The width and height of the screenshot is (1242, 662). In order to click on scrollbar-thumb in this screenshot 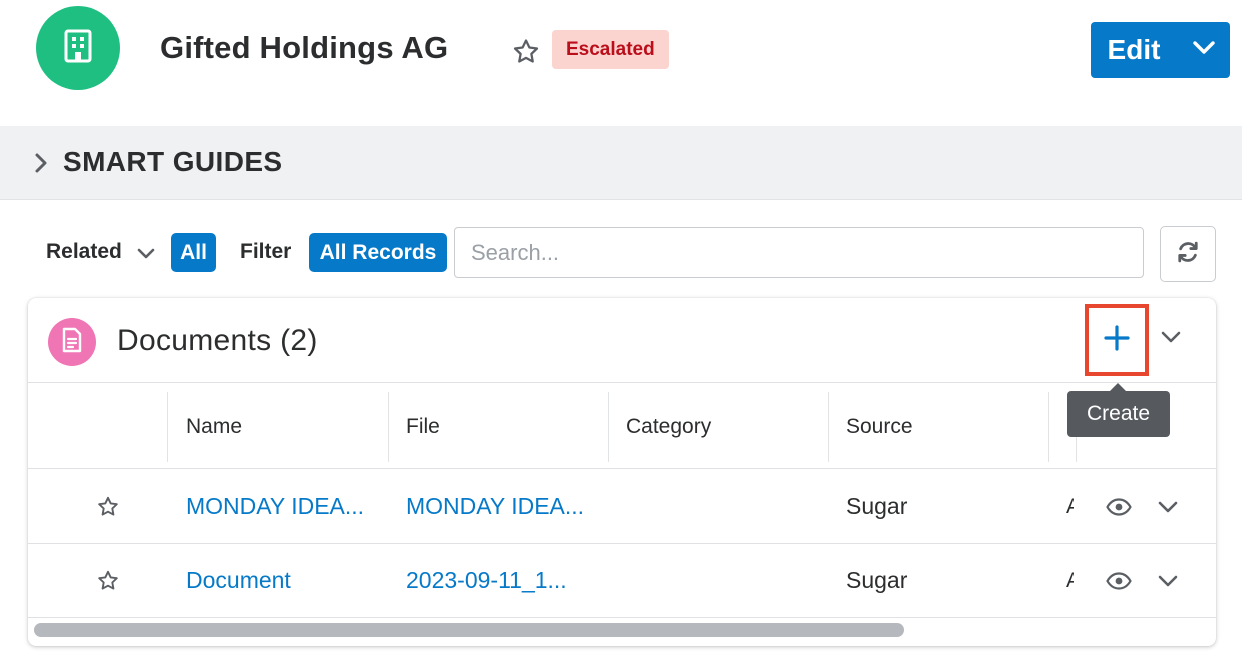, I will do `click(469, 630)`.